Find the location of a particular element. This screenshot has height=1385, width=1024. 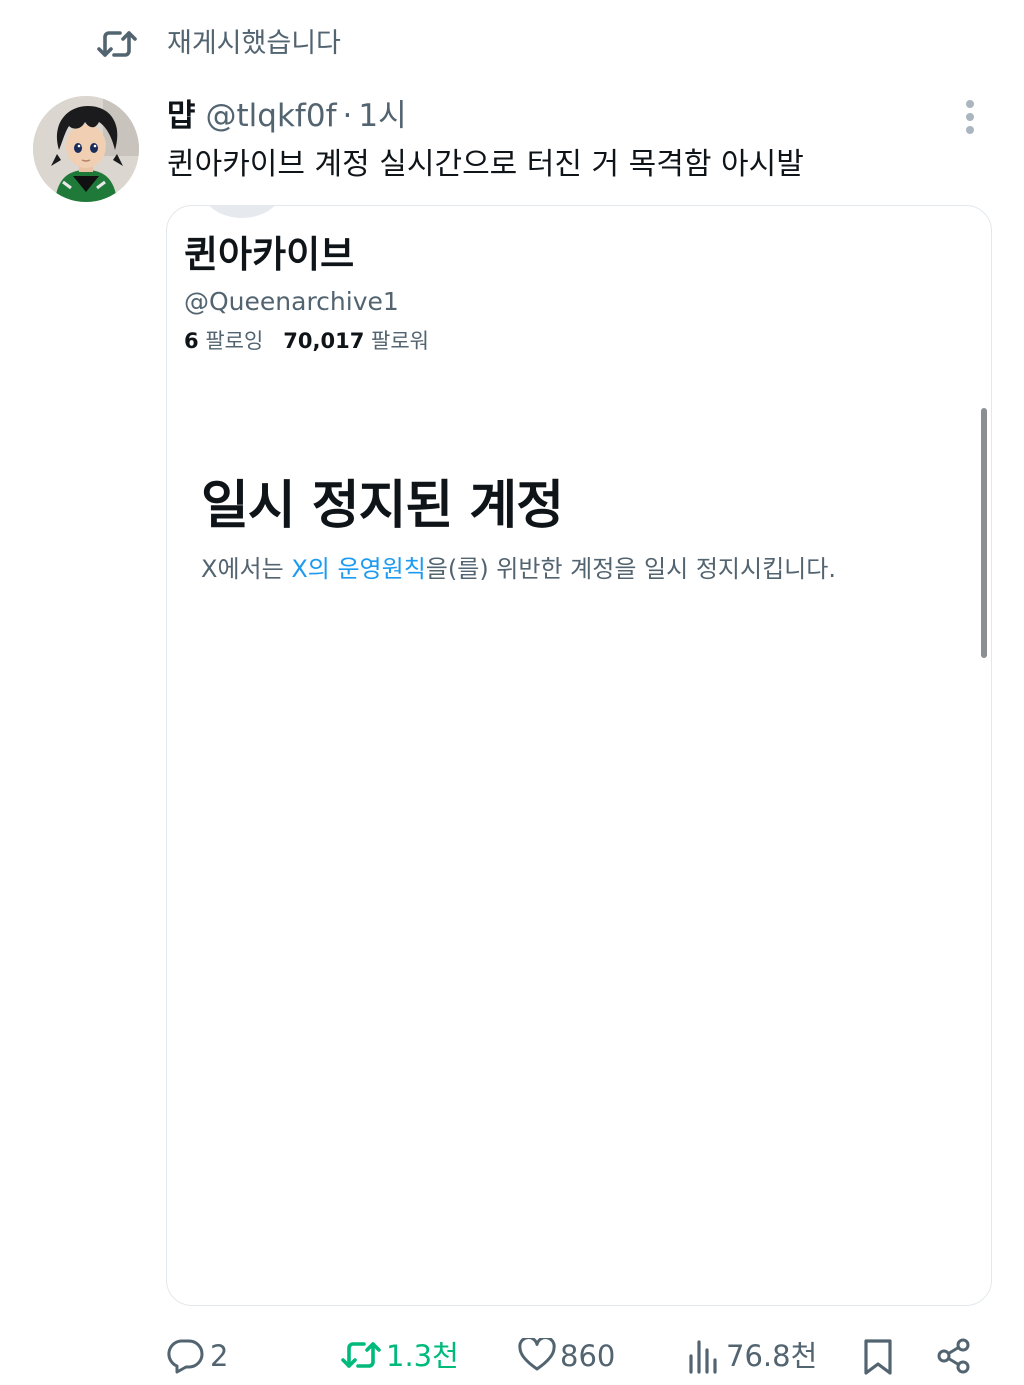

repost-button: 1.3천 is located at coordinates (405, 1356).